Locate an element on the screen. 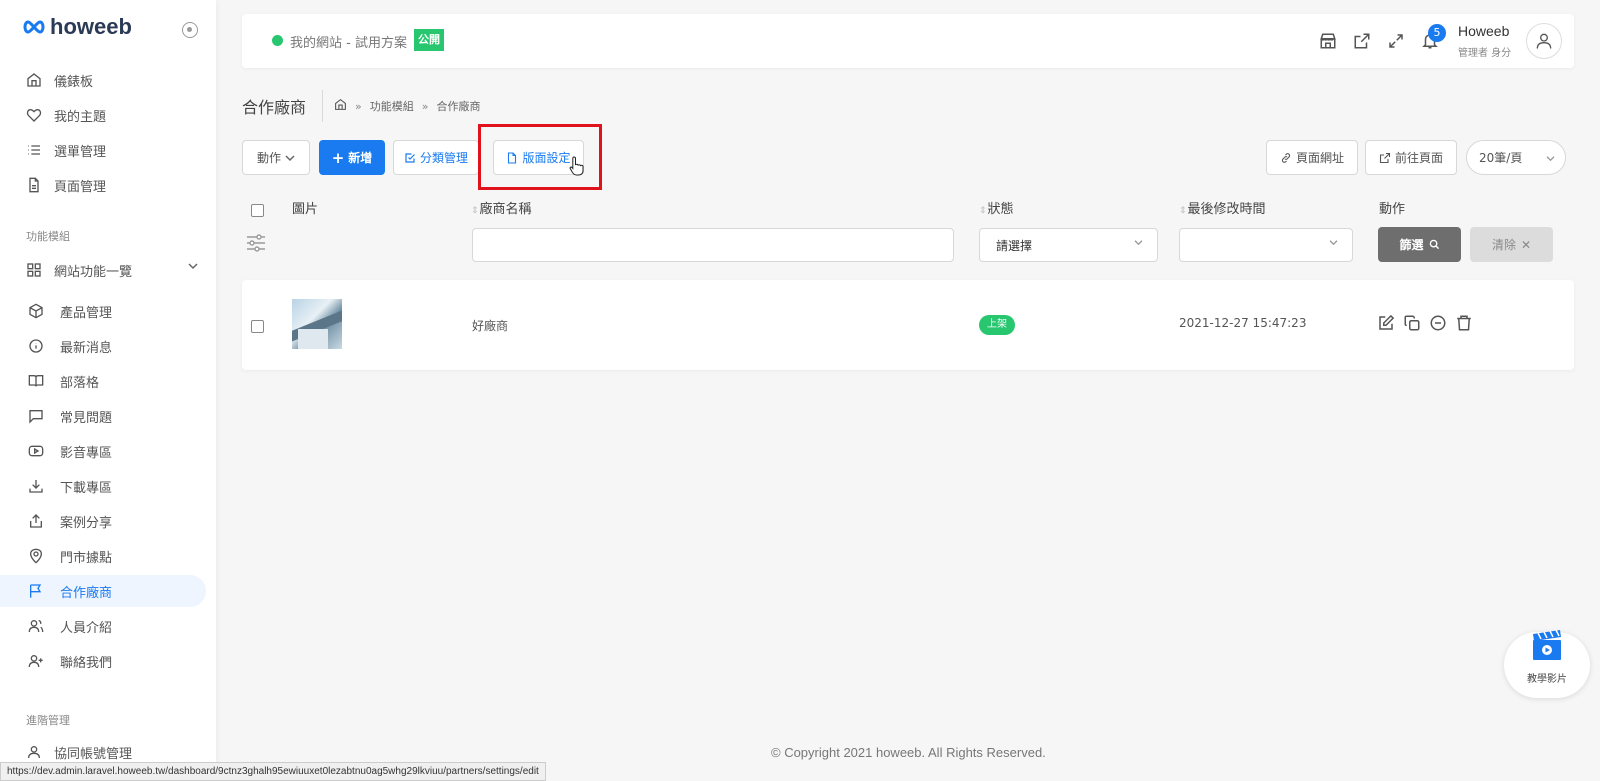 This screenshot has height=781, width=1600. store-icon is located at coordinates (1328, 41).